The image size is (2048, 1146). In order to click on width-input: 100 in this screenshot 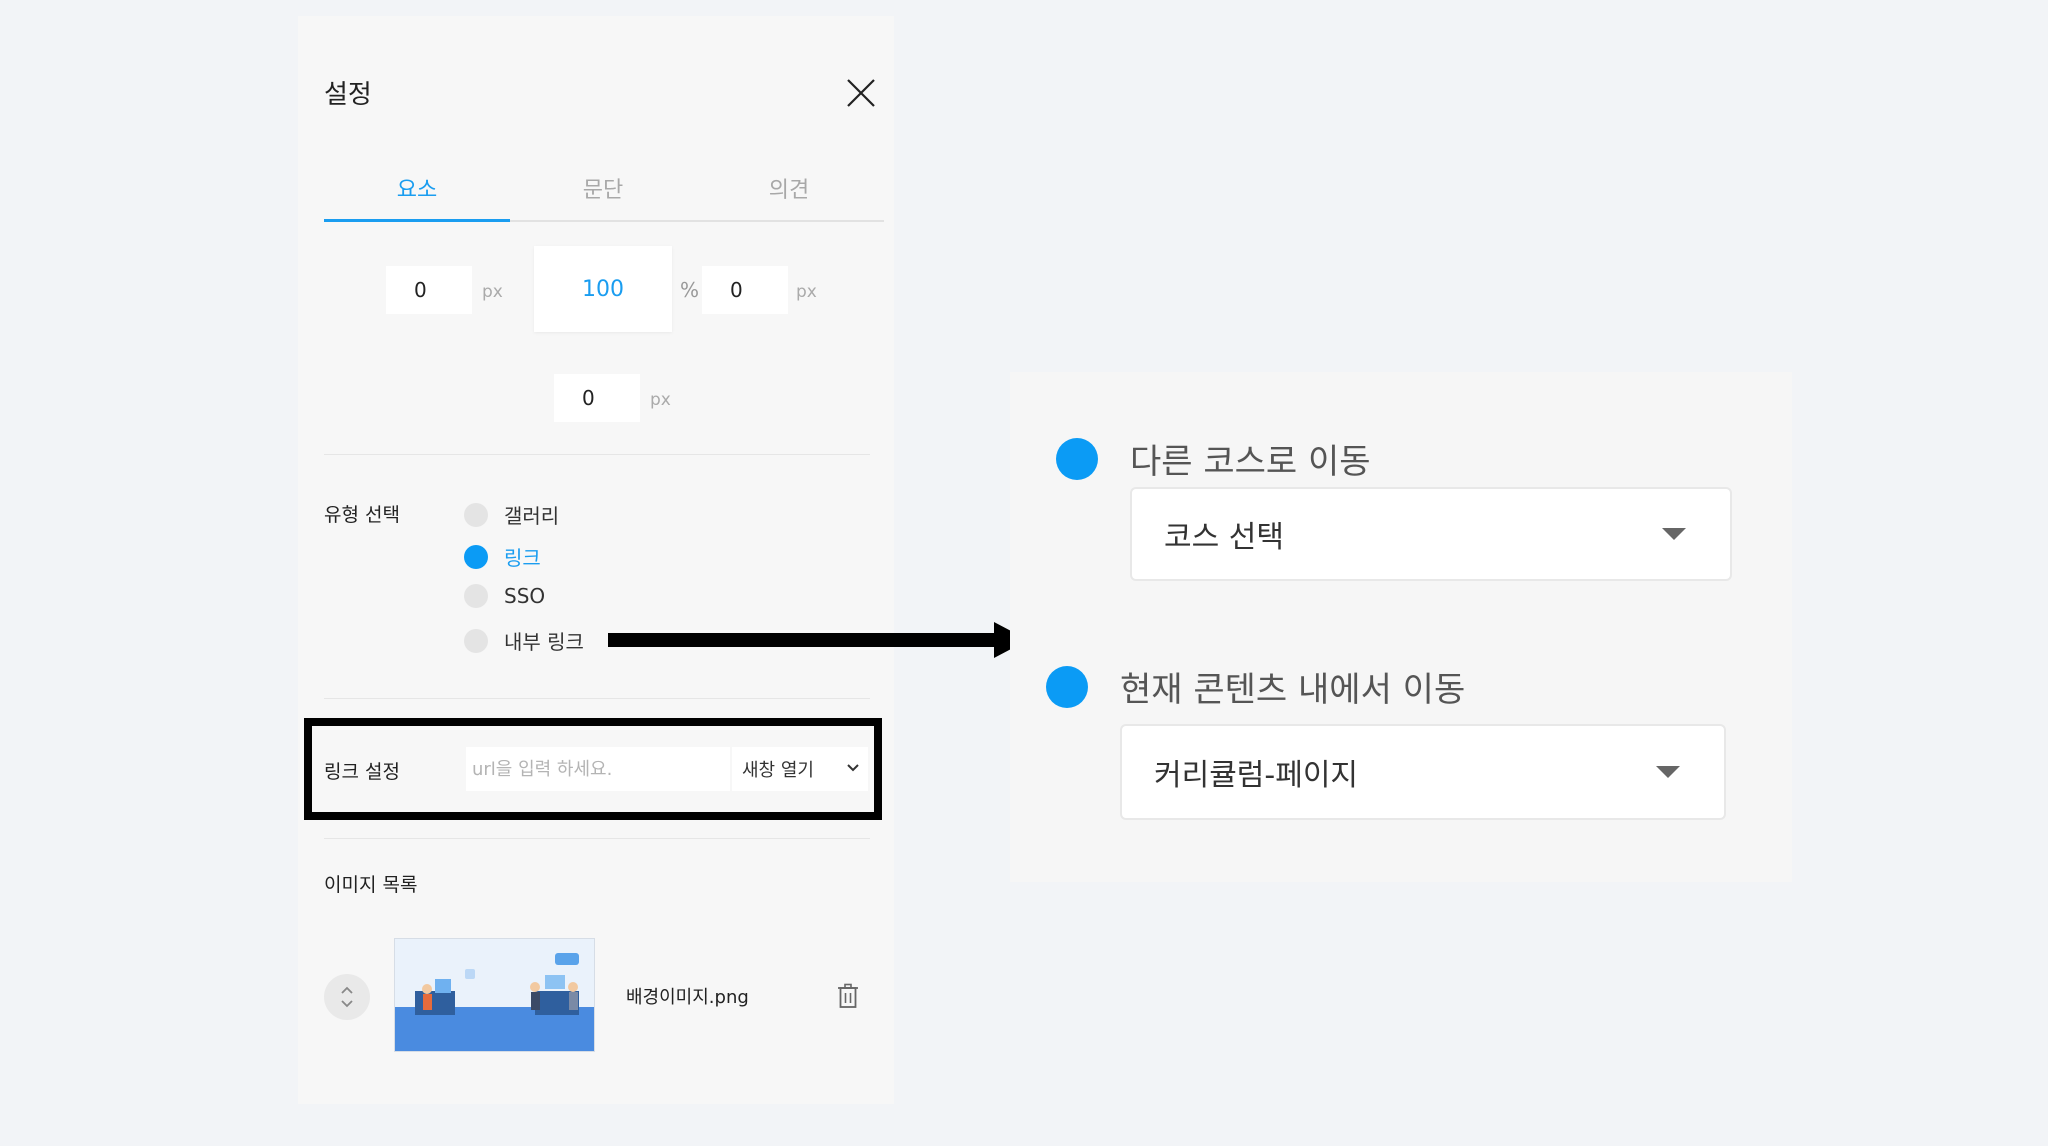, I will do `click(603, 289)`.